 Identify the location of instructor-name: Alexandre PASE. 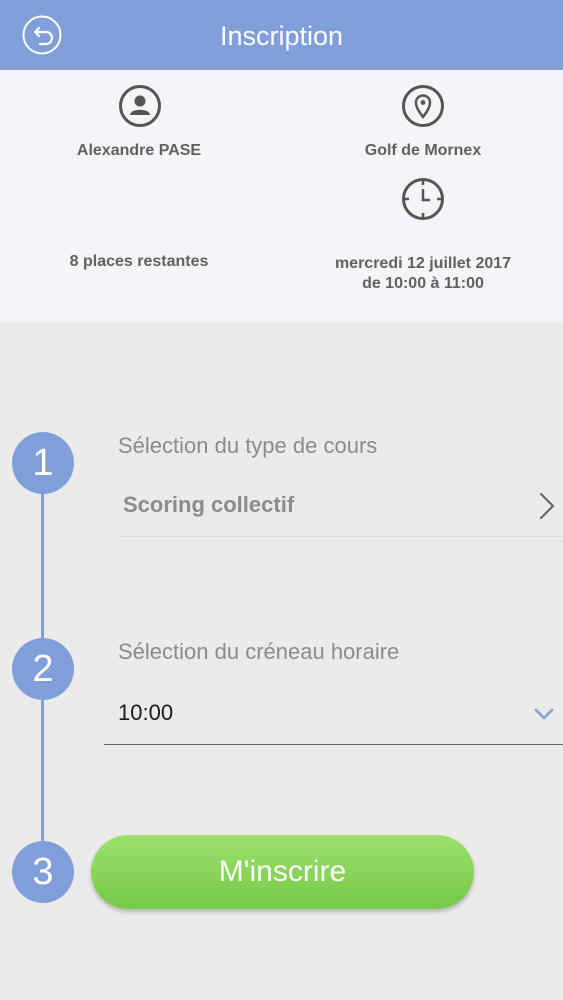
(139, 150).